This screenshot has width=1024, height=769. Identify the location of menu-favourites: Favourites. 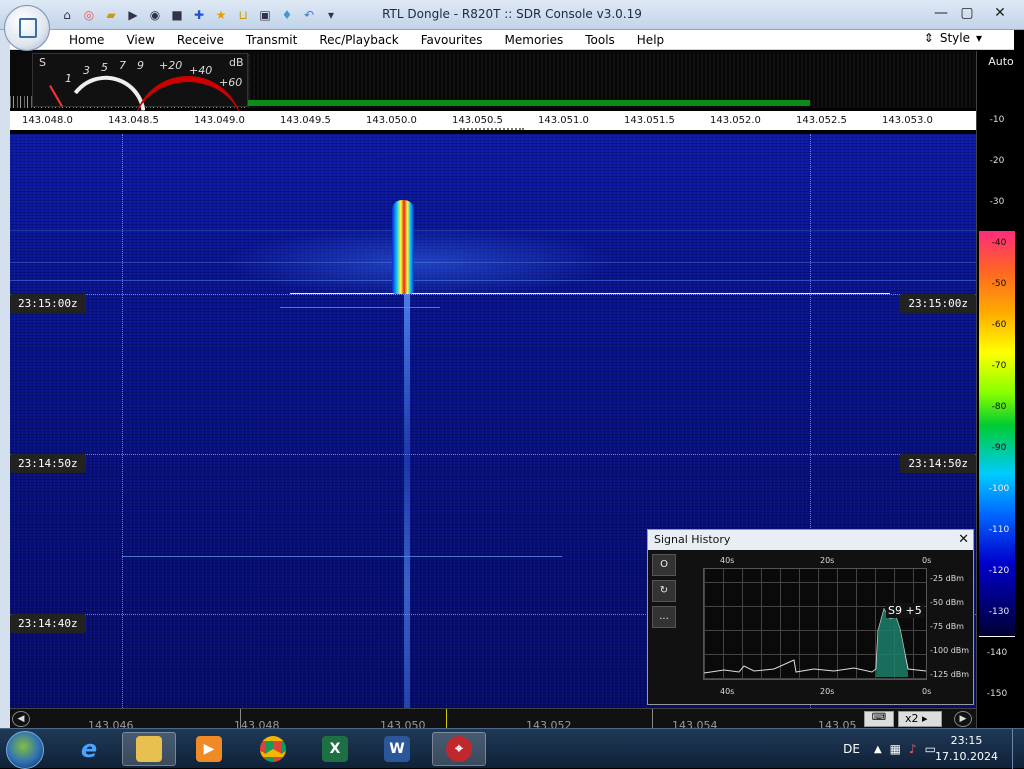
(452, 40).